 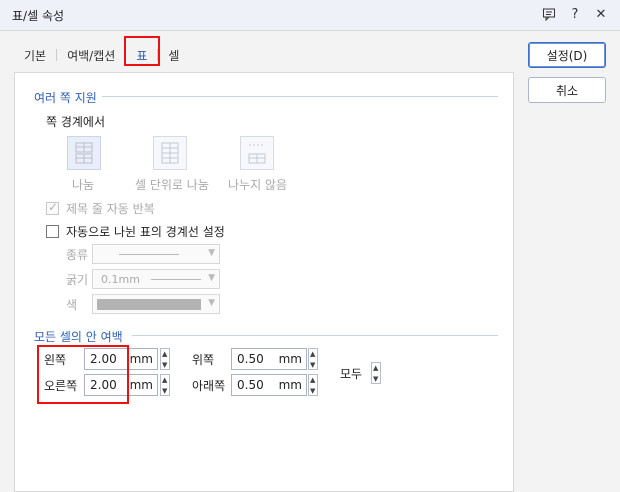 I want to click on checkmark-icon: ✓, so click(x=53, y=207).